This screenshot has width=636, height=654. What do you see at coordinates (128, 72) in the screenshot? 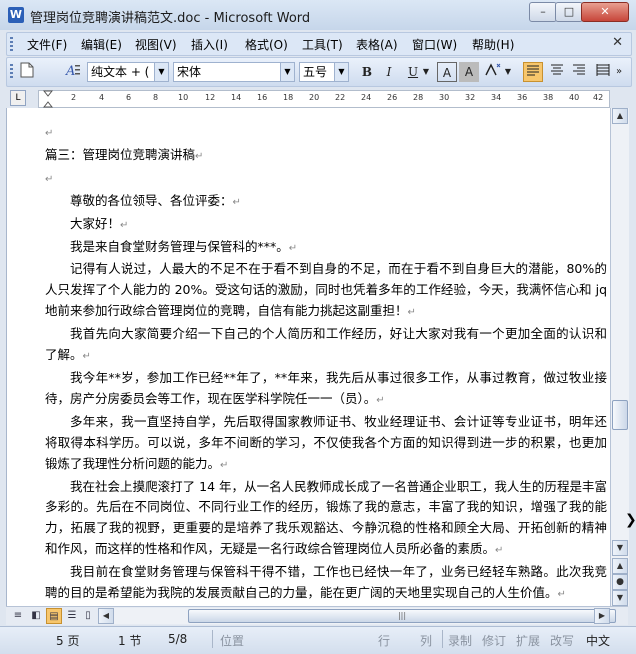
I see `style-combo: 纯文本 + ( ▼` at bounding box center [128, 72].